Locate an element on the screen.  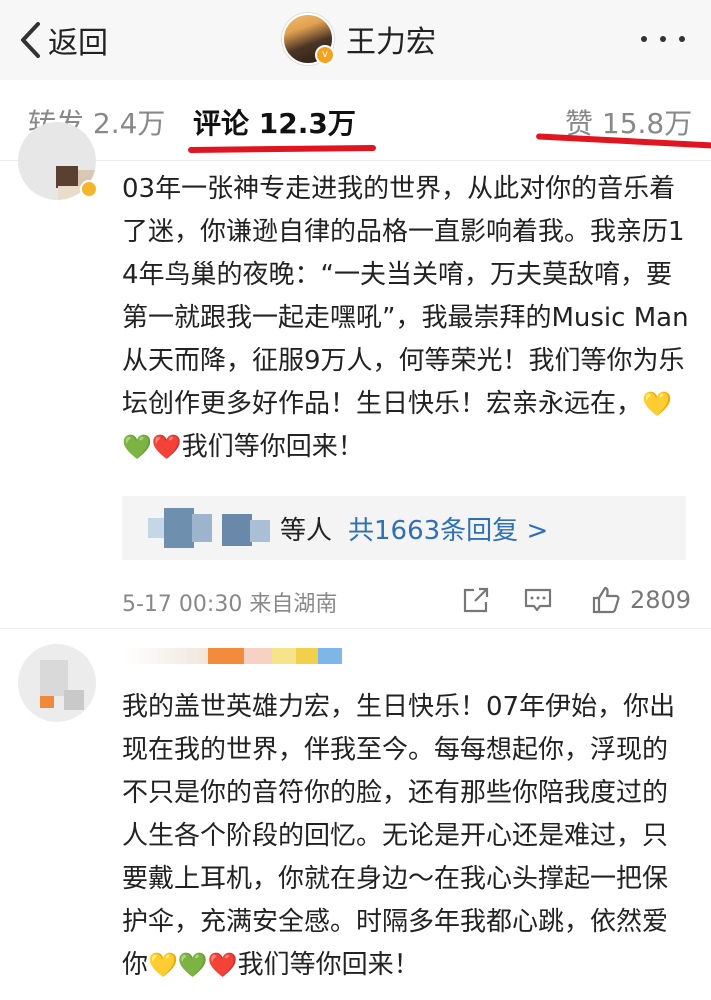
comment-icon is located at coordinates (538, 600).